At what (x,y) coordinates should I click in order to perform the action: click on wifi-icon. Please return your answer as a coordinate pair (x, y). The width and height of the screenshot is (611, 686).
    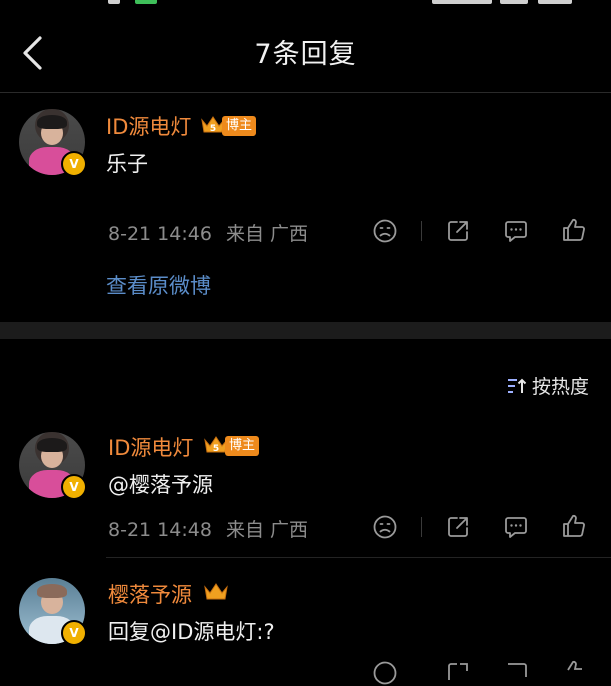
    Looking at the image, I should click on (514, 2).